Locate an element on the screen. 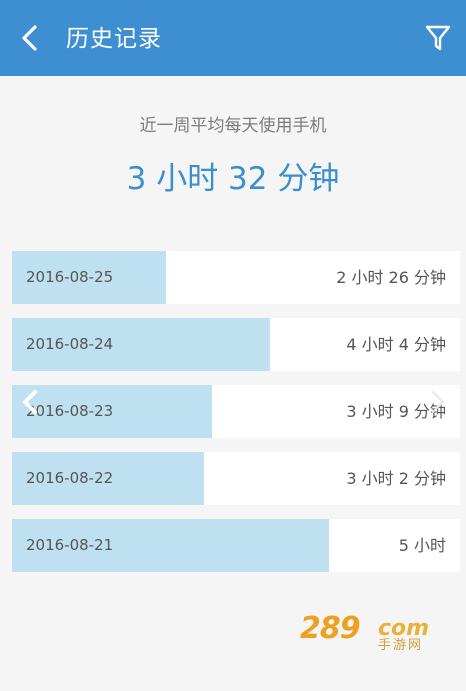 The image size is (466, 691). history-row: 2016-08-22 3 小时 2 分钟 is located at coordinates (236, 478).